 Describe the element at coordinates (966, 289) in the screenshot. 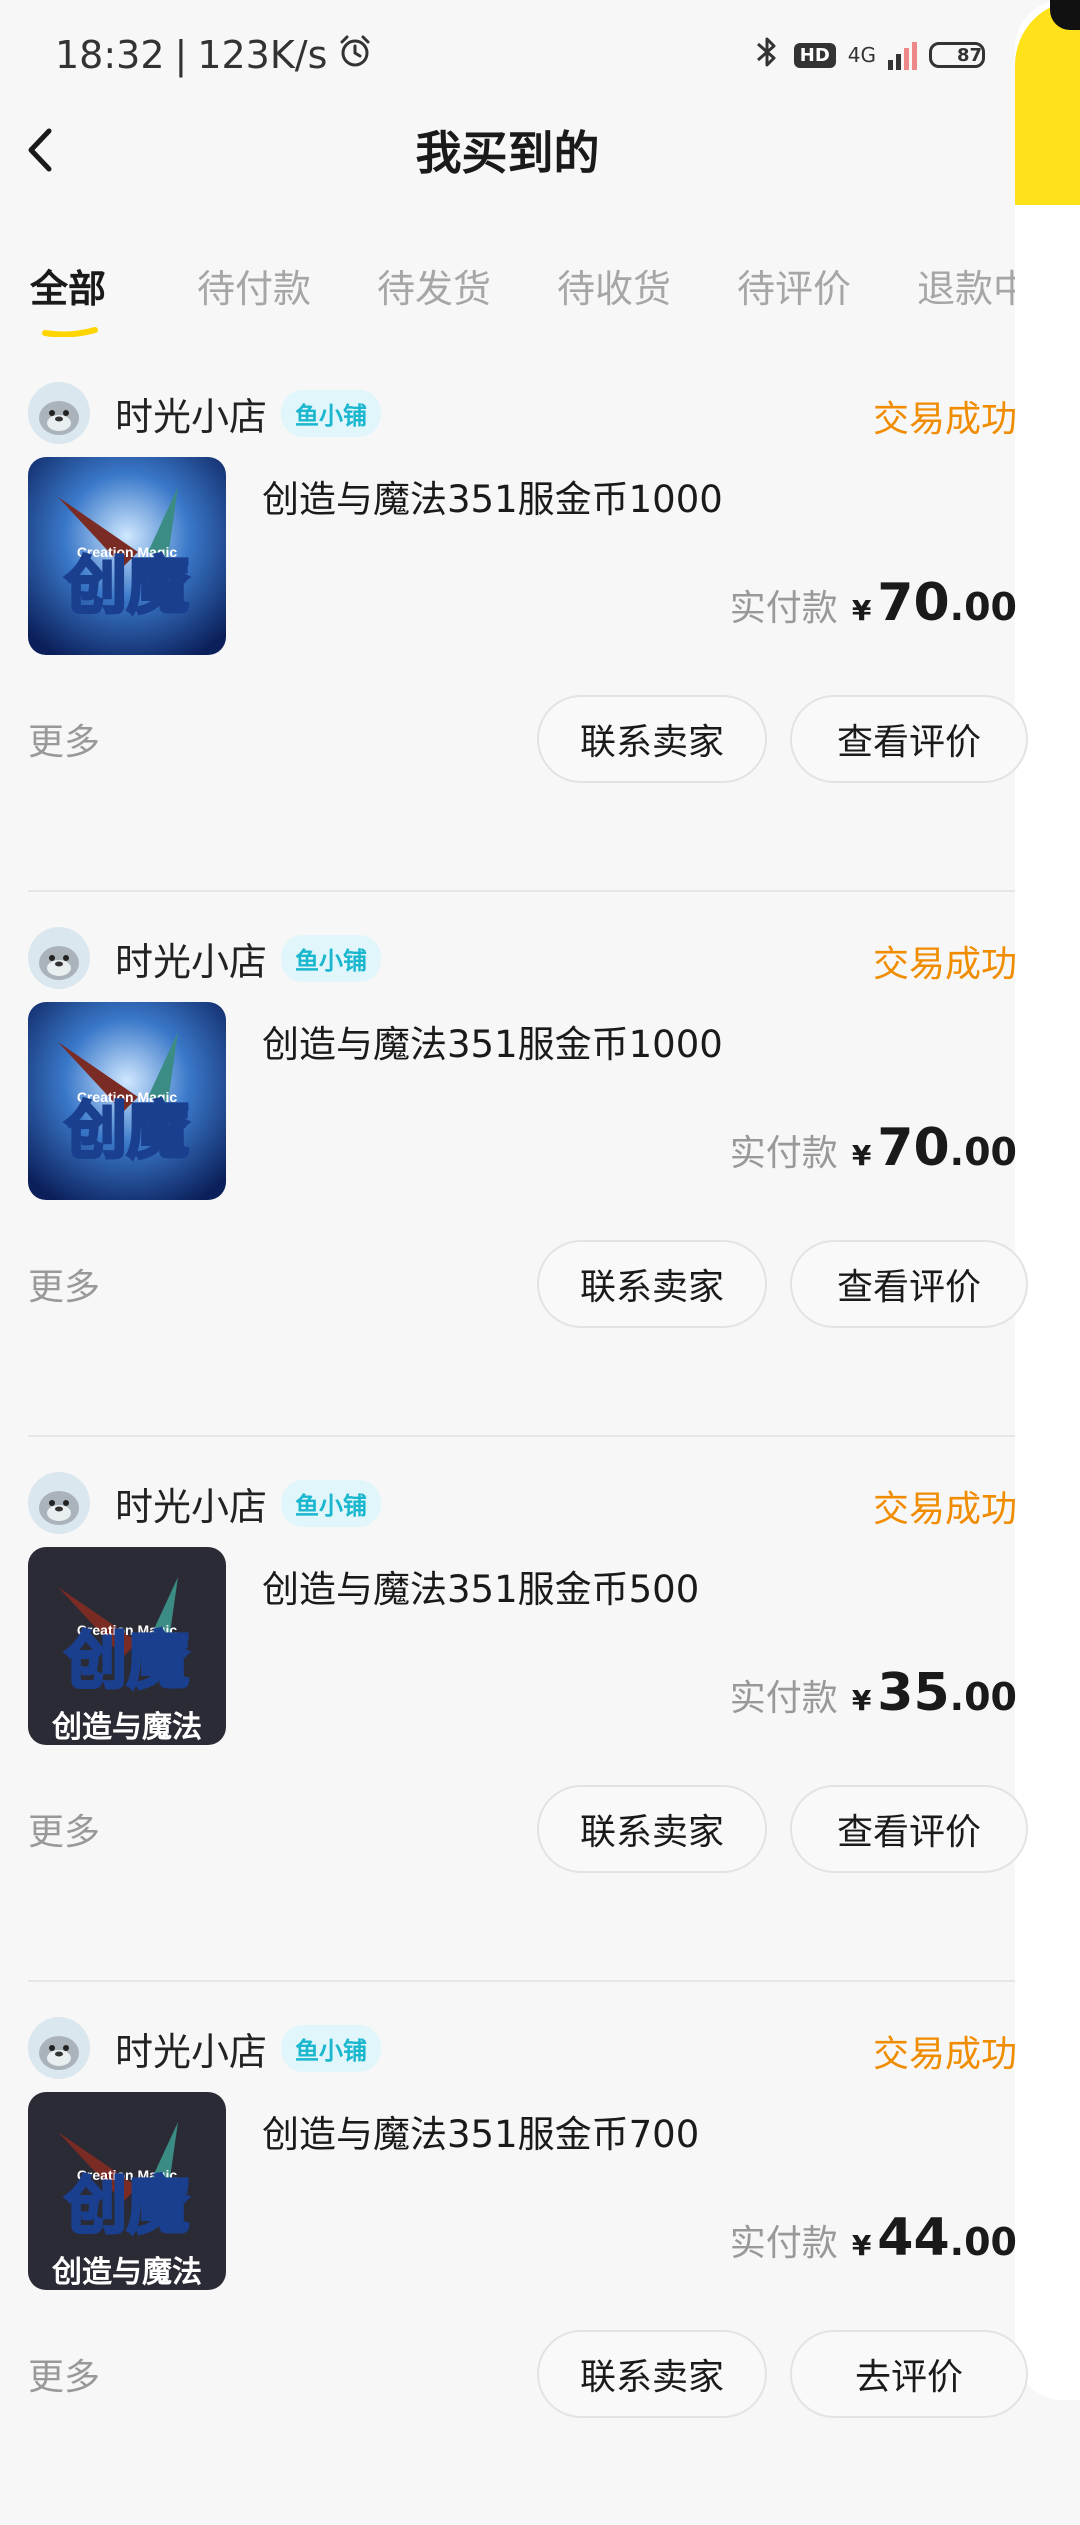

I see `tab-label: 退款中` at that location.